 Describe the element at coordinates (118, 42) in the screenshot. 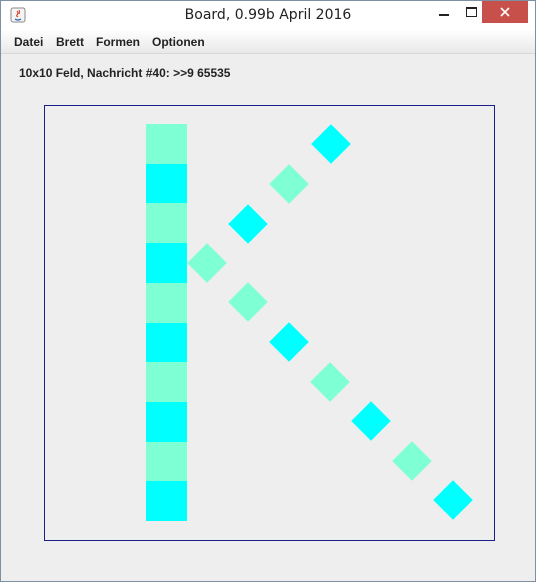

I see `menu-formen: Formen` at that location.